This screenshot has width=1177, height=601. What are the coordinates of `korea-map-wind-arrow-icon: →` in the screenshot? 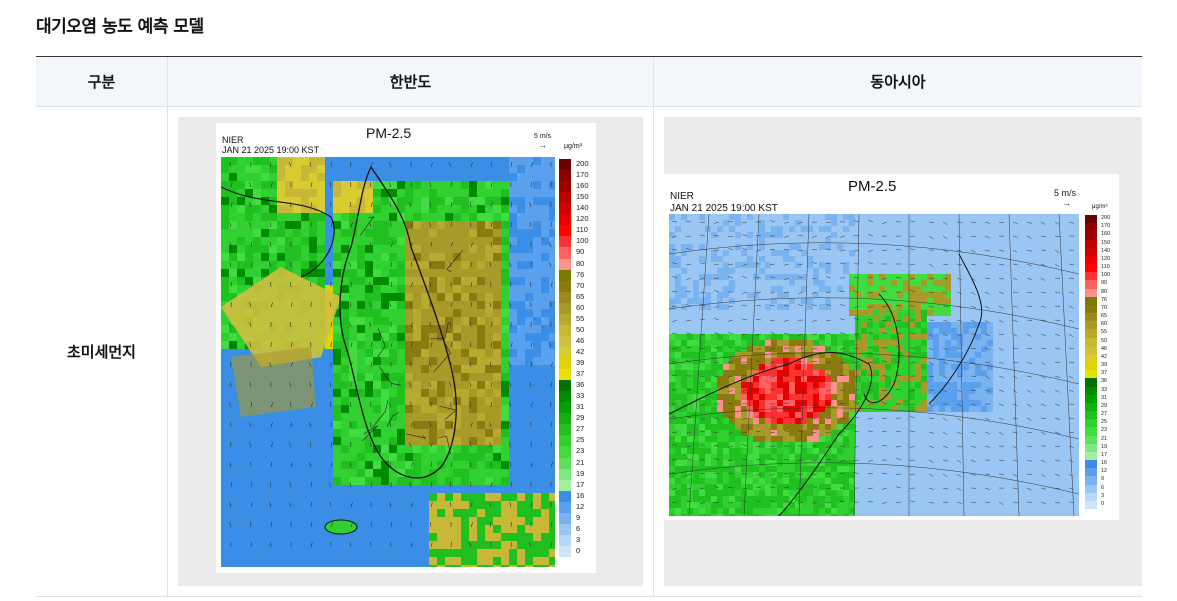 It's located at (543, 145).